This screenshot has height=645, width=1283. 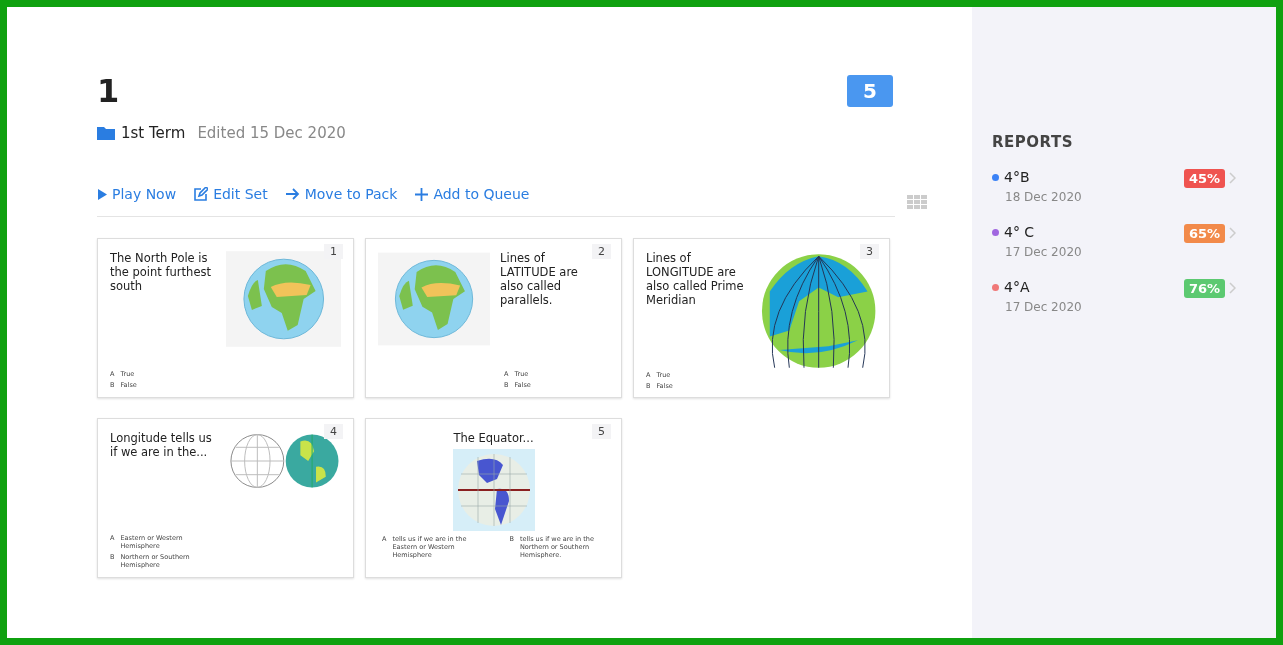 I want to click on folder-name: 1st Term, so click(x=153, y=133).